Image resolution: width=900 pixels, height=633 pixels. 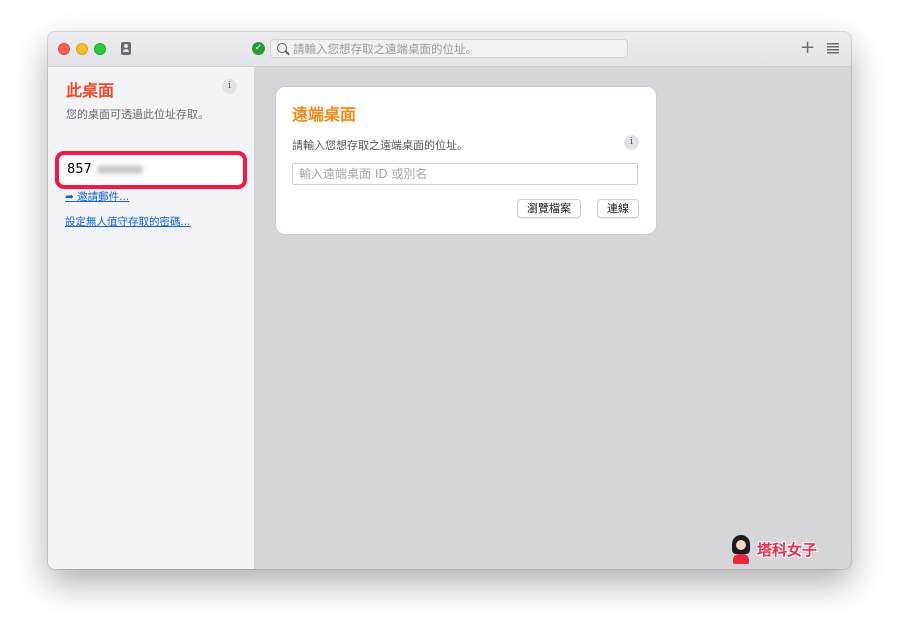 What do you see at coordinates (79, 169) in the screenshot?
I see `desk-id-text: 857` at bounding box center [79, 169].